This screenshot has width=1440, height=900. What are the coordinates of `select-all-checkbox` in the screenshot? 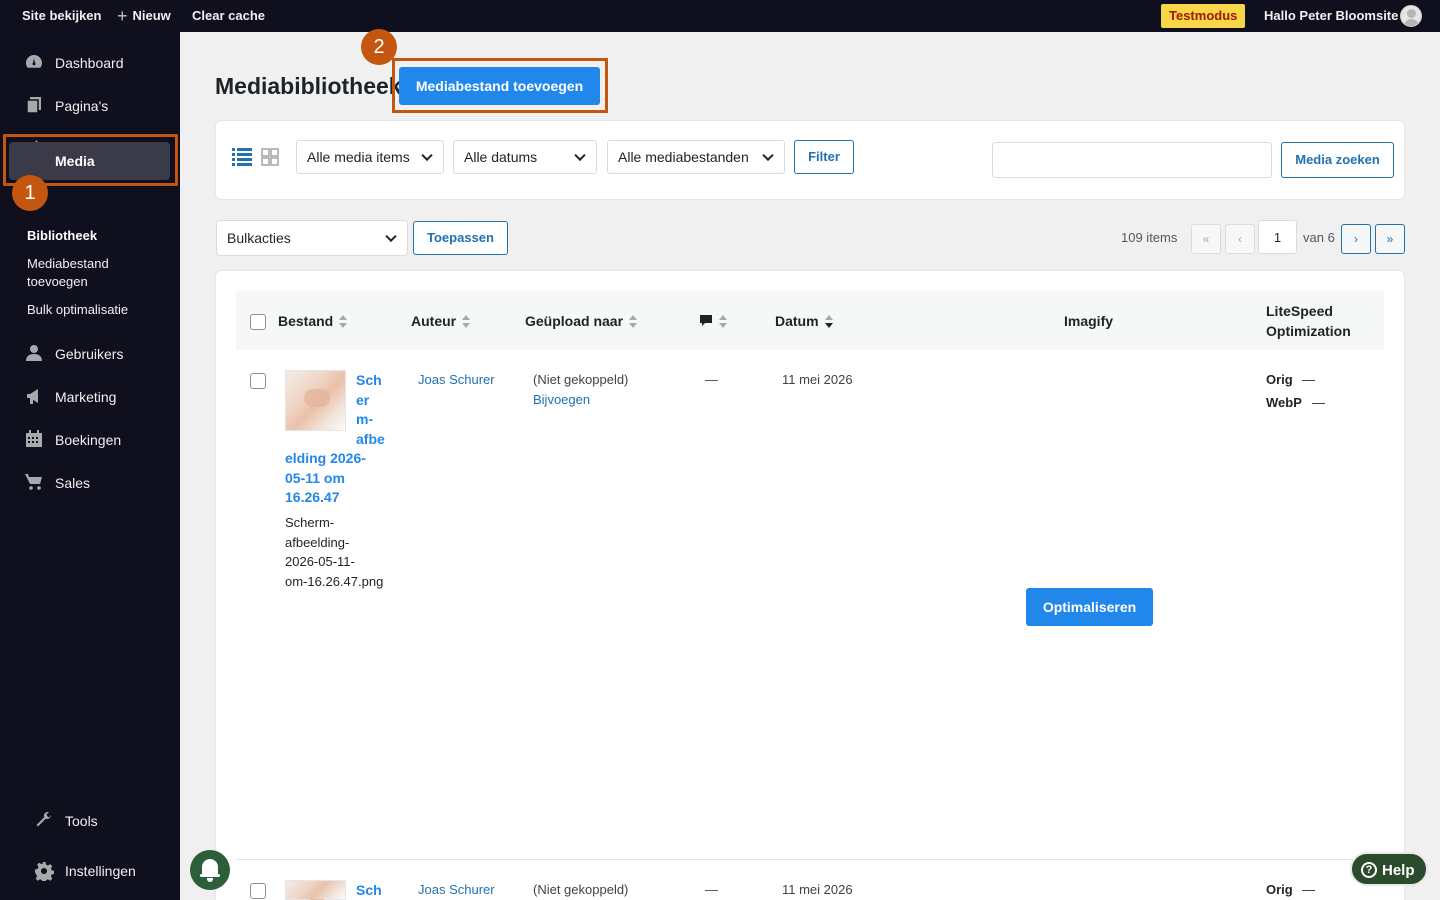 It's located at (258, 322).